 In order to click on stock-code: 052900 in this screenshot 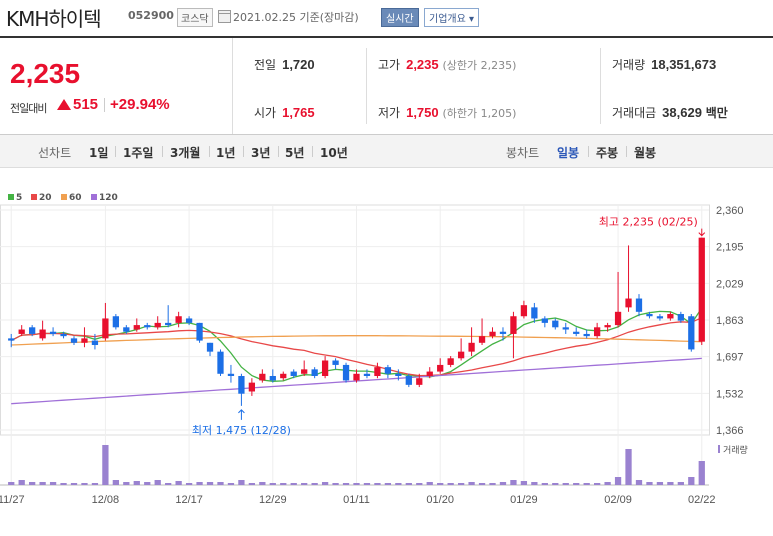, I will do `click(151, 15)`.